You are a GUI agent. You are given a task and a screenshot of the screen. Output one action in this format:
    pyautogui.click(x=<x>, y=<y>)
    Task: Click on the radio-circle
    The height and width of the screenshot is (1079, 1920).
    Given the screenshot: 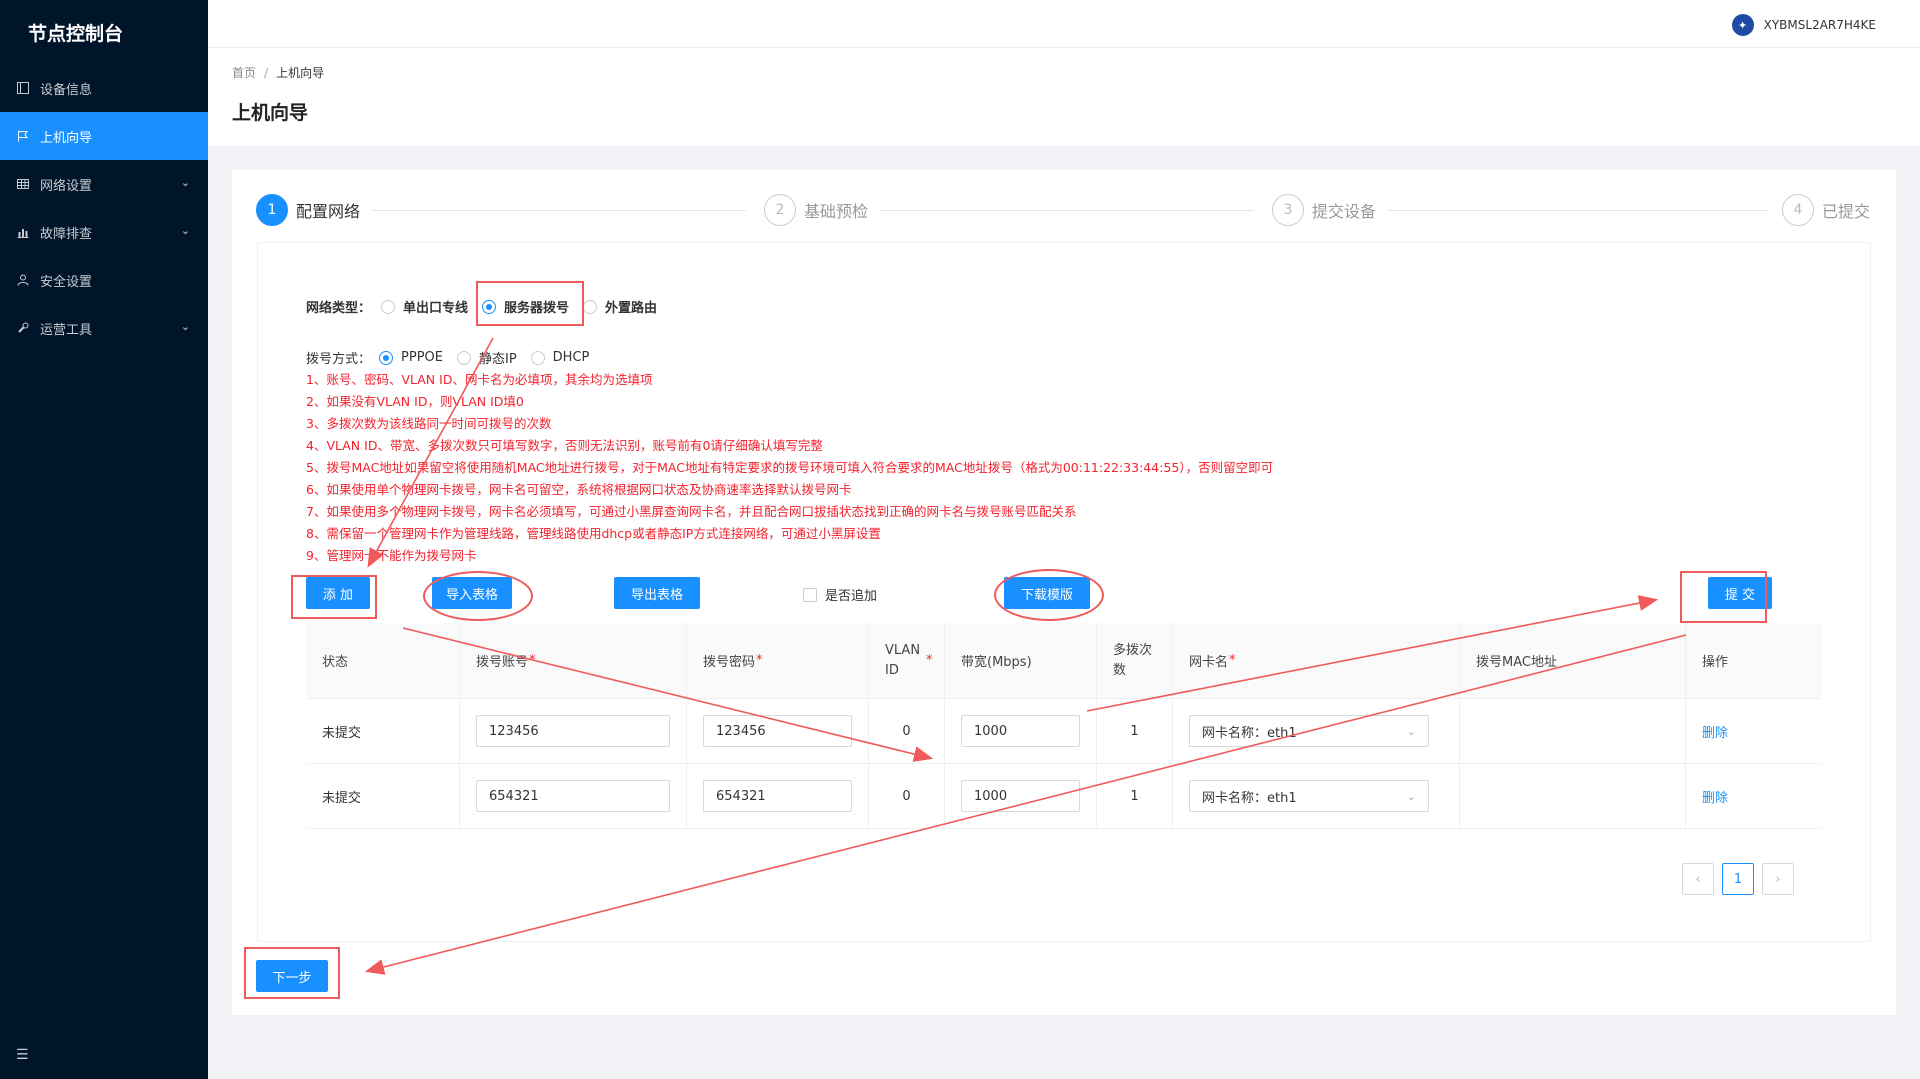 What is the action you would take?
    pyautogui.click(x=388, y=306)
    